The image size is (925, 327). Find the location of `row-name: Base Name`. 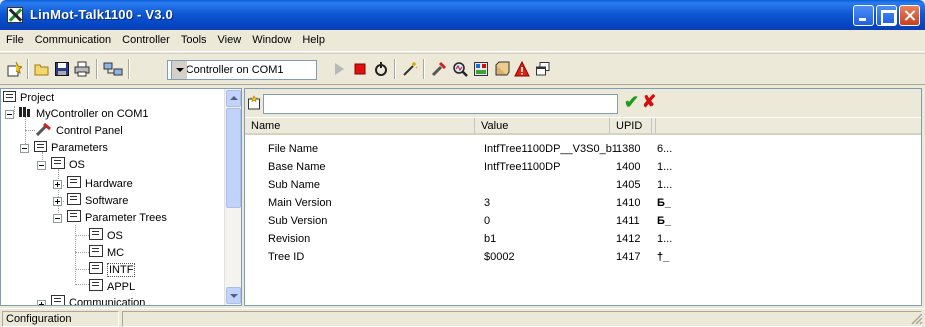

row-name: Base Name is located at coordinates (297, 167).